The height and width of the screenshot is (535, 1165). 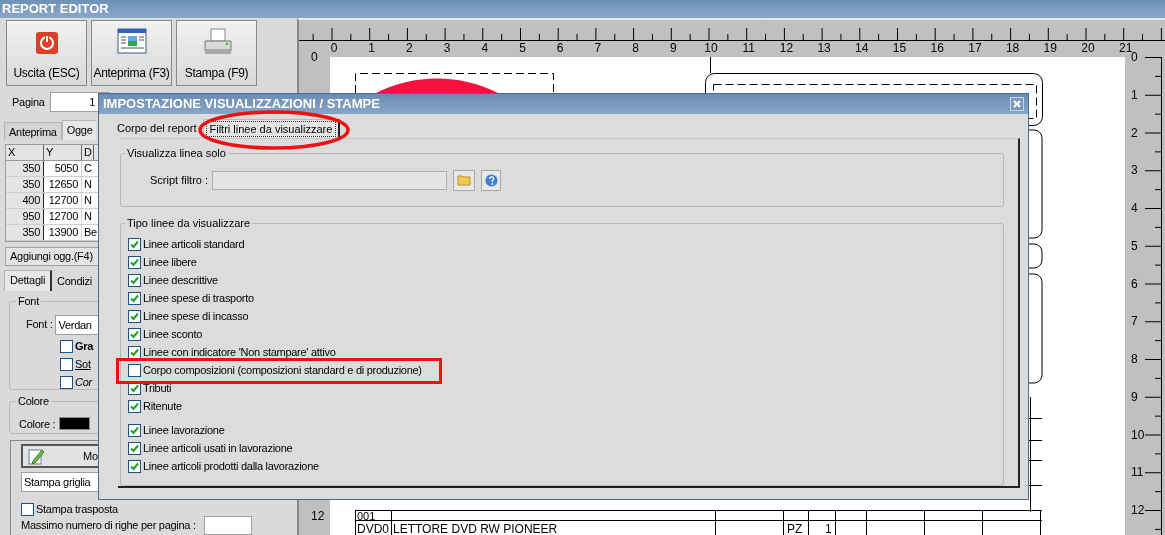 I want to click on ruler-number: 20, so click(x=1088, y=48).